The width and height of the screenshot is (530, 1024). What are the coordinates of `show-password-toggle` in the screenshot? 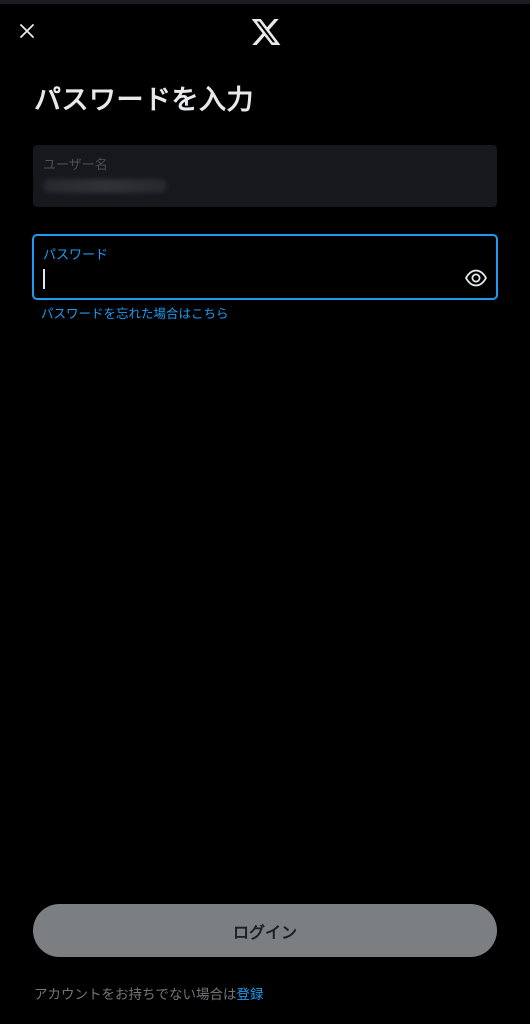 It's located at (476, 278).